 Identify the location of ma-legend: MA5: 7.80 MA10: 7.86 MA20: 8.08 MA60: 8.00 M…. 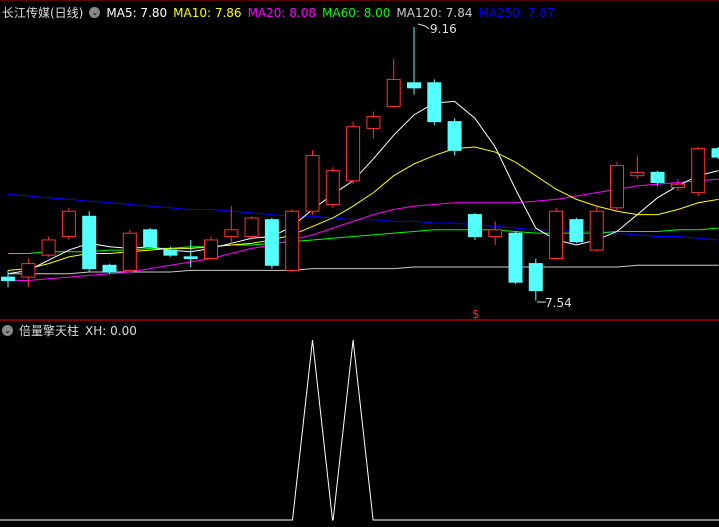
(330, 13).